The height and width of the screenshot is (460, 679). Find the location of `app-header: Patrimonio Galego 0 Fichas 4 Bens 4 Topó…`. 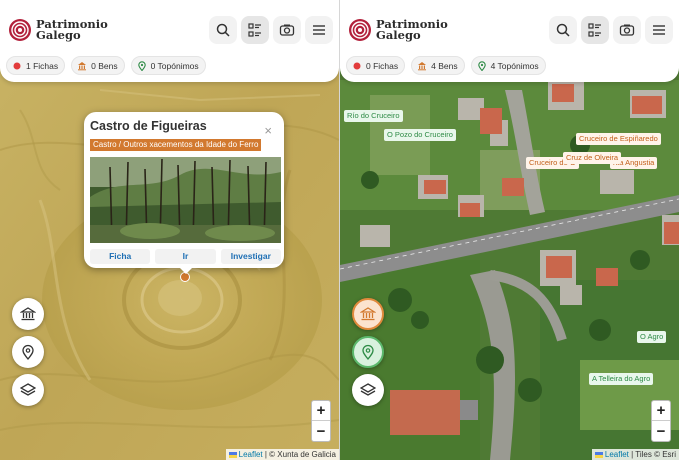

app-header: Patrimonio Galego 0 Fichas 4 Bens 4 Topó… is located at coordinates (509, 41).